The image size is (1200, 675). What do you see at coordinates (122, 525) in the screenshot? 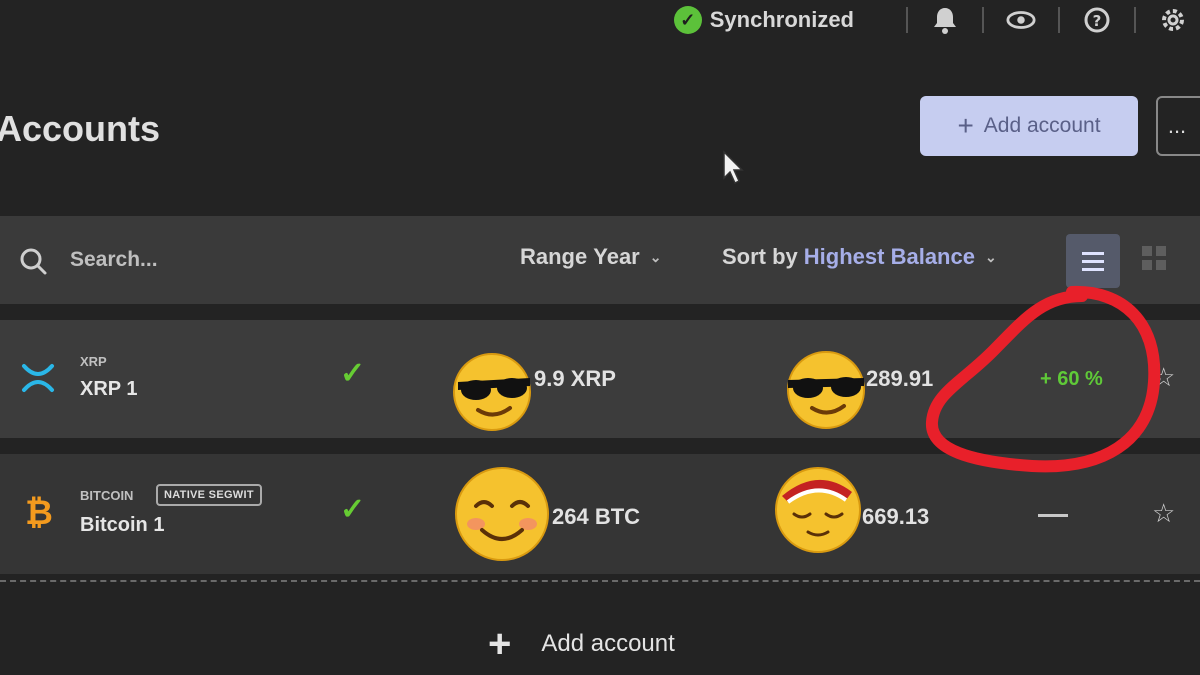
I see `account-name: Bitcoin 1` at bounding box center [122, 525].